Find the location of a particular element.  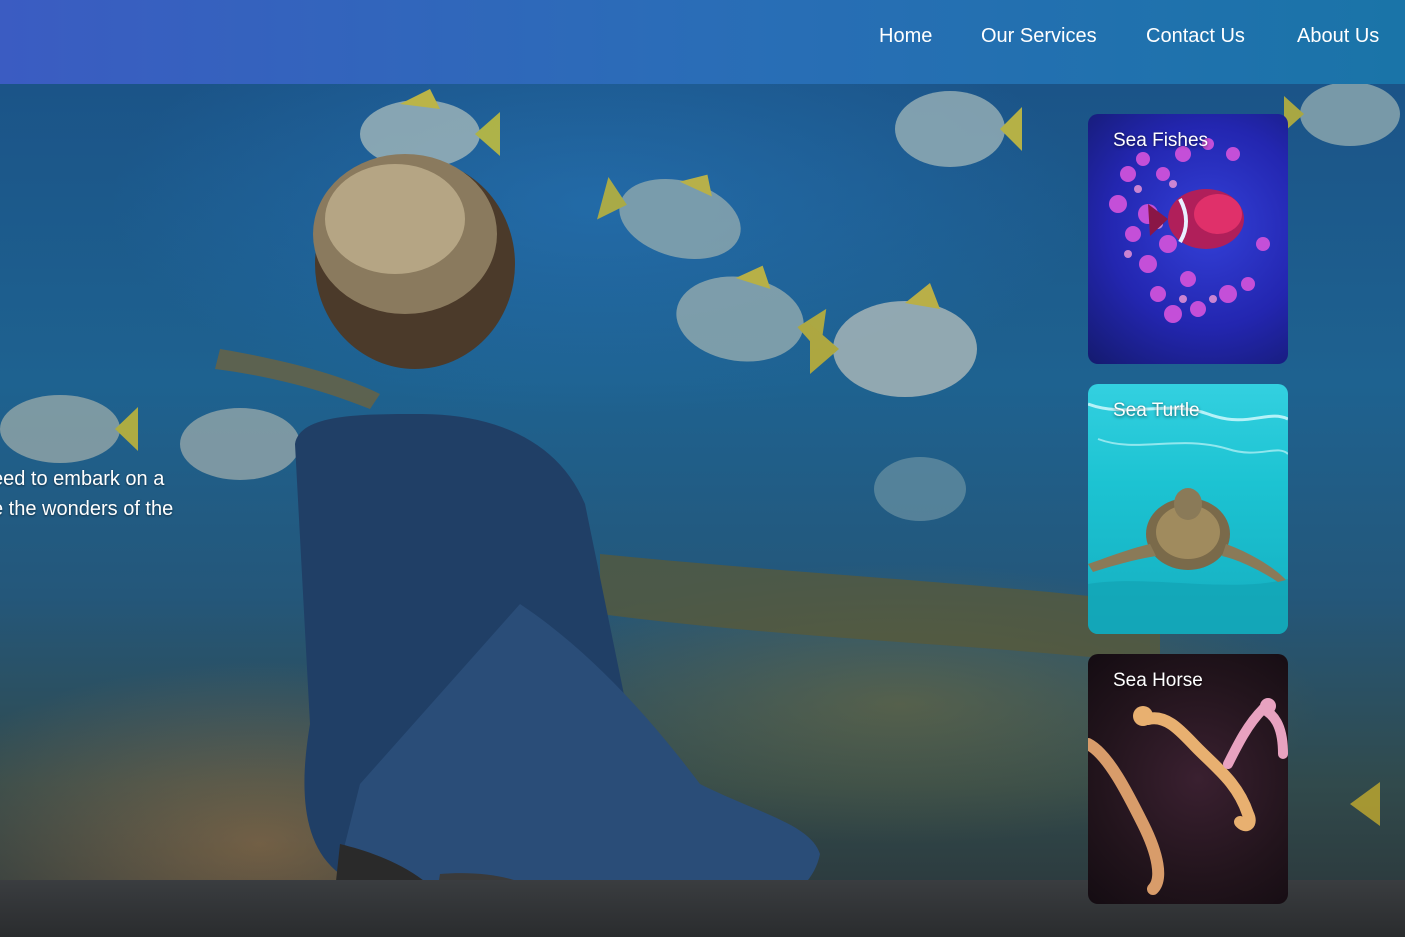

card-title: Sea Turtle is located at coordinates (1156, 410).